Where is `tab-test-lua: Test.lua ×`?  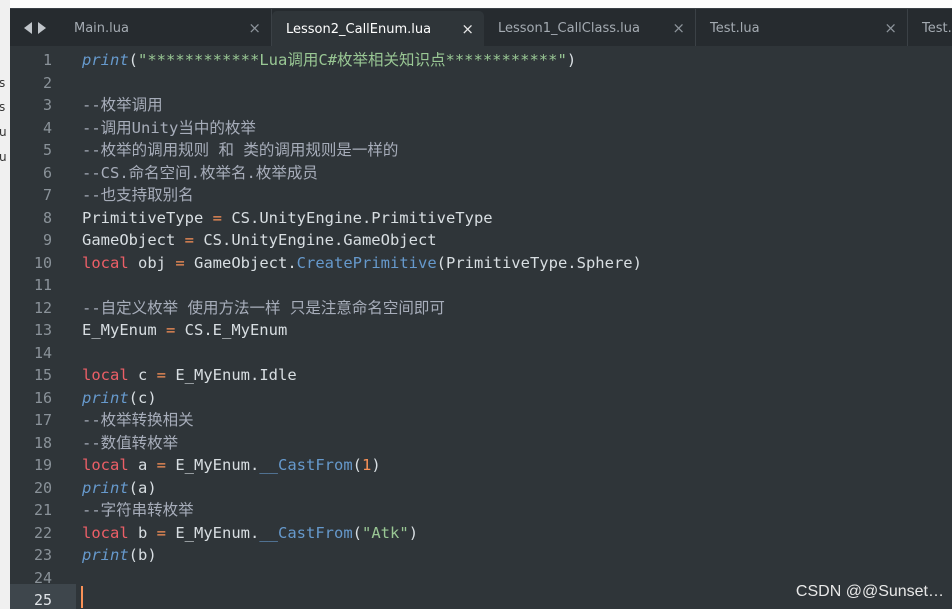 tab-test-lua: Test.lua × is located at coordinates (802, 28).